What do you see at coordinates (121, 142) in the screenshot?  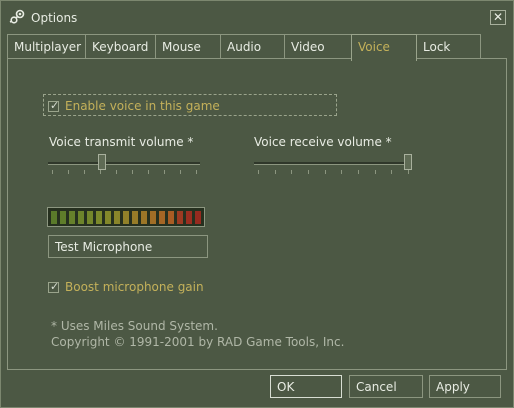 I see `transmit-volume-label: Voice transmit volume *` at bounding box center [121, 142].